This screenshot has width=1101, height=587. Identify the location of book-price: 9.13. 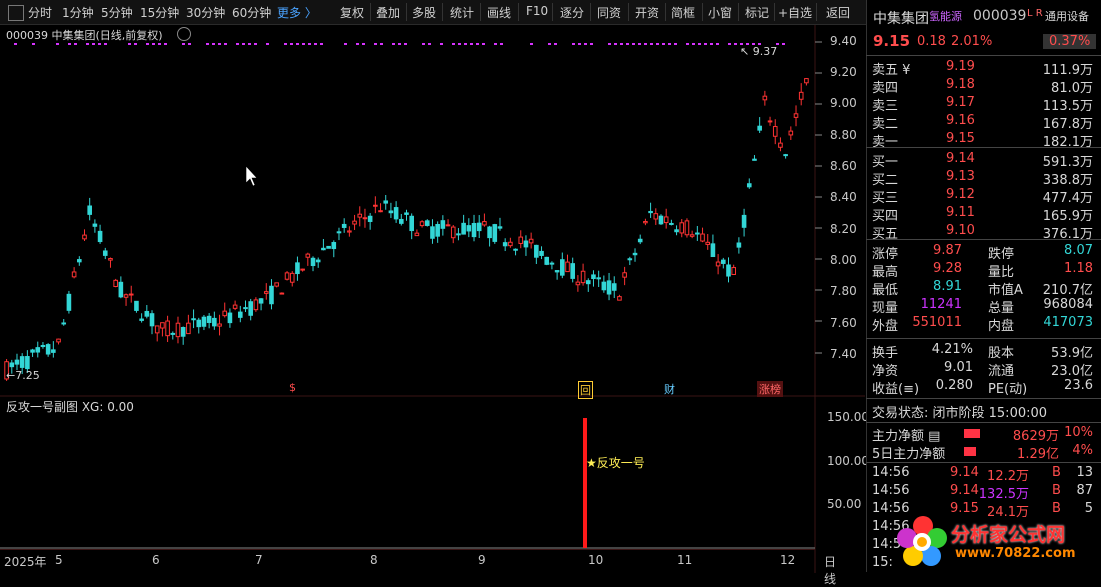
(960, 176).